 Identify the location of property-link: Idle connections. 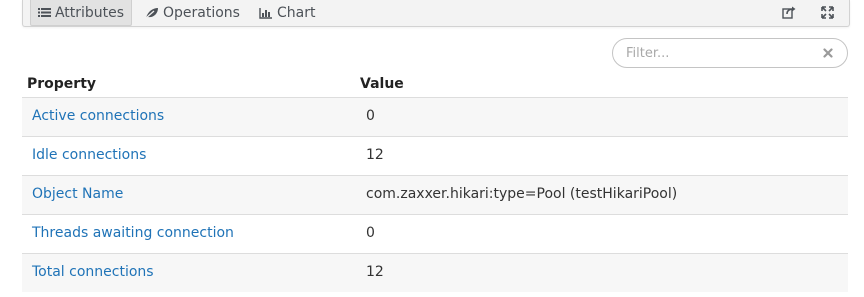
(89, 155).